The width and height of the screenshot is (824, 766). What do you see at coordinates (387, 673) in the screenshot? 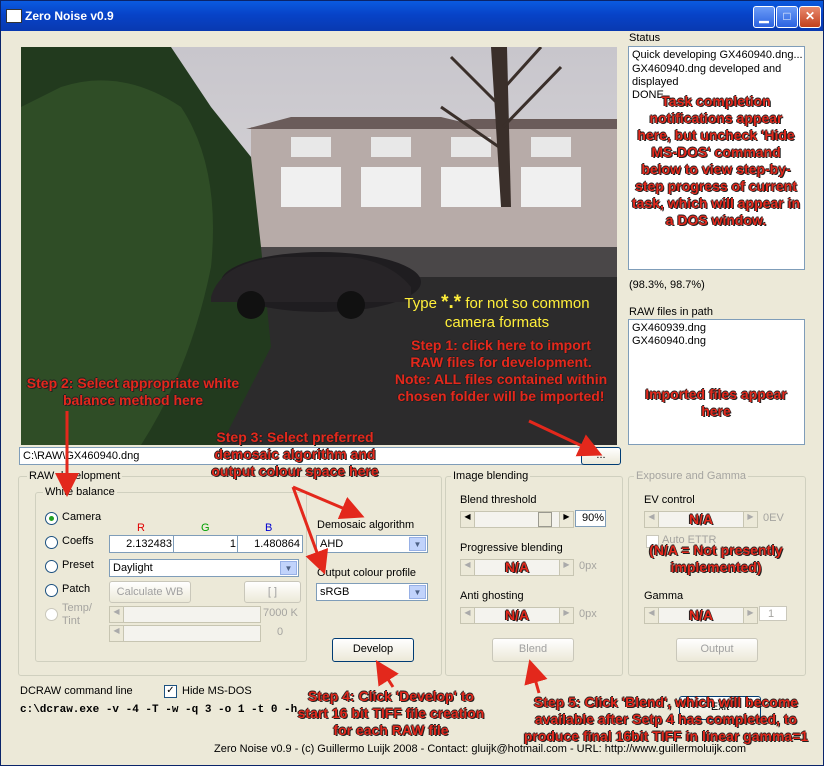
I see `step4-arrow` at bounding box center [387, 673].